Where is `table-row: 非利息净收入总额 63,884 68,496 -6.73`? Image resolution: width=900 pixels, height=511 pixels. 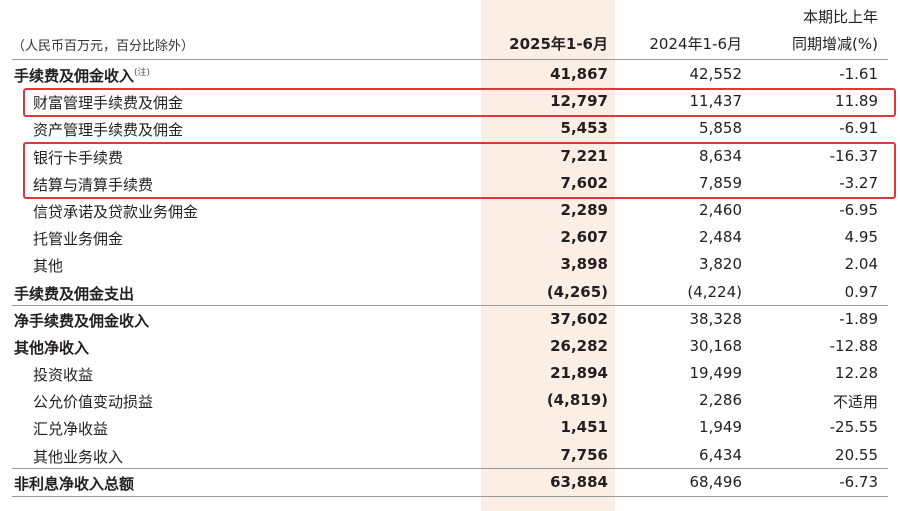 table-row: 非利息净收入总额 63,884 68,496 -6.73 is located at coordinates (450, 483).